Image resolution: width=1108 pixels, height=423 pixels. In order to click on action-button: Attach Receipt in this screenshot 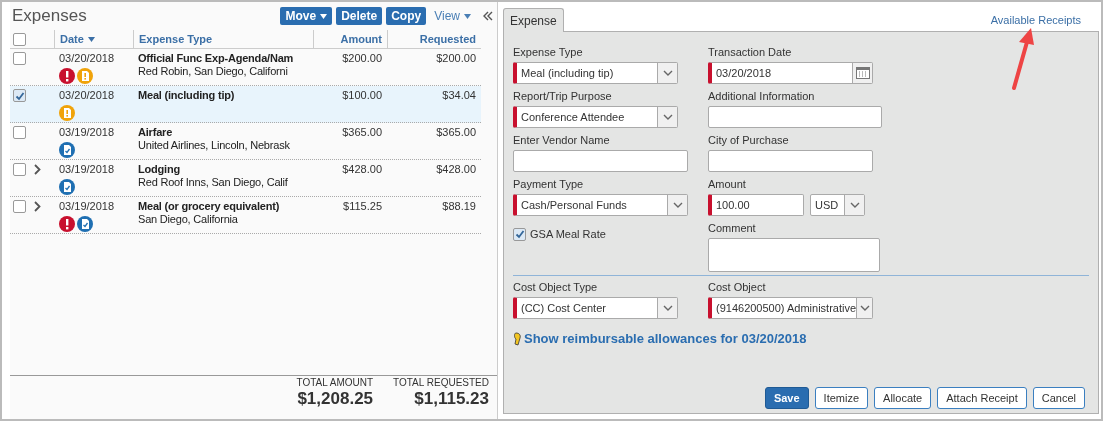, I will do `click(982, 398)`.